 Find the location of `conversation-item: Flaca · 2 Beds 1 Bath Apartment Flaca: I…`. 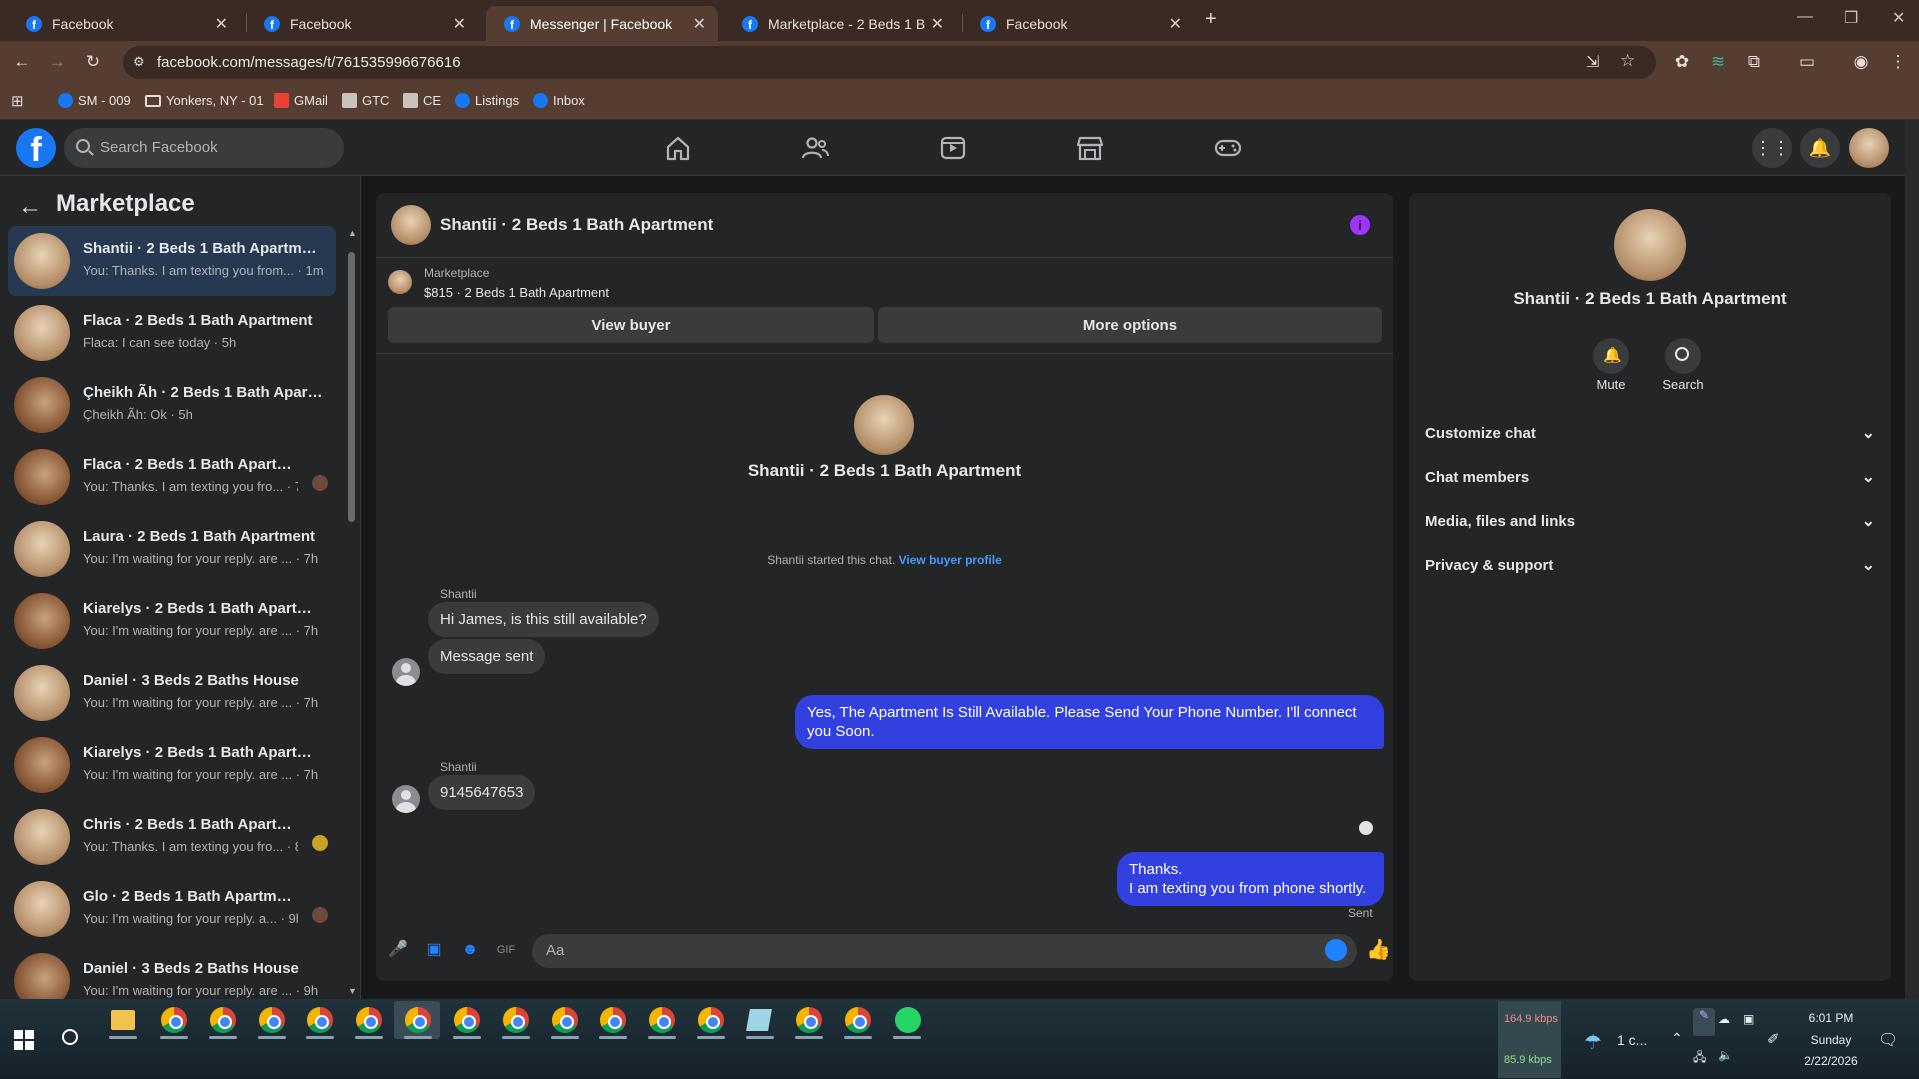

conversation-item: Flaca · 2 Beds 1 Bath Apartment Flaca: I… is located at coordinates (172, 333).